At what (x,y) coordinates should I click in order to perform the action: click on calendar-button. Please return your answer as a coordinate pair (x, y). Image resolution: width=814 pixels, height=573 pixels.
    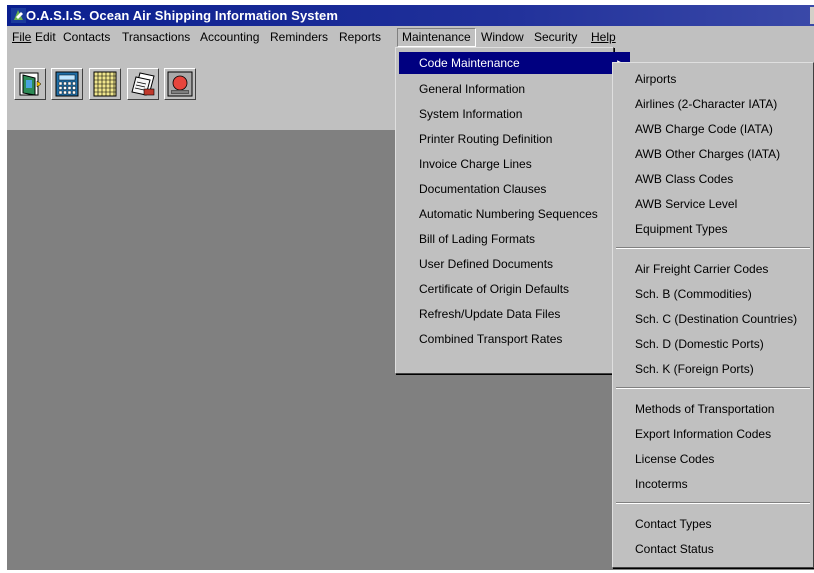
    Looking at the image, I should click on (105, 84).